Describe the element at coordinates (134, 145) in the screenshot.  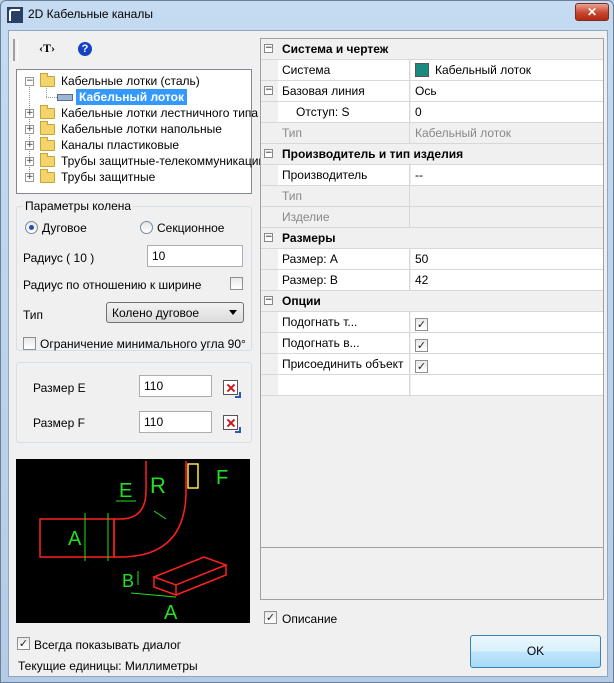
I see `tree-item: + Каналы пластиковые` at that location.